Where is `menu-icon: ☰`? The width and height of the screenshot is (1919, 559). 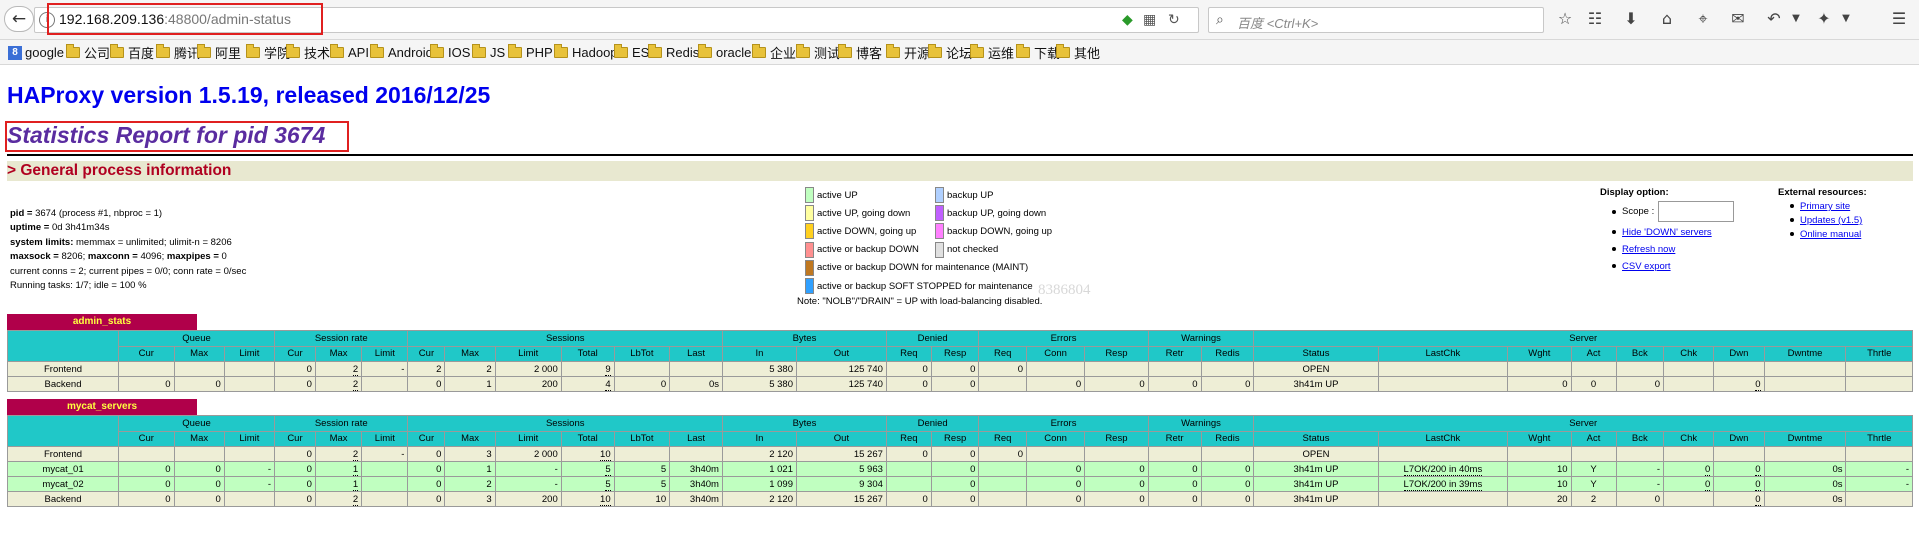
menu-icon: ☰ is located at coordinates (1899, 19).